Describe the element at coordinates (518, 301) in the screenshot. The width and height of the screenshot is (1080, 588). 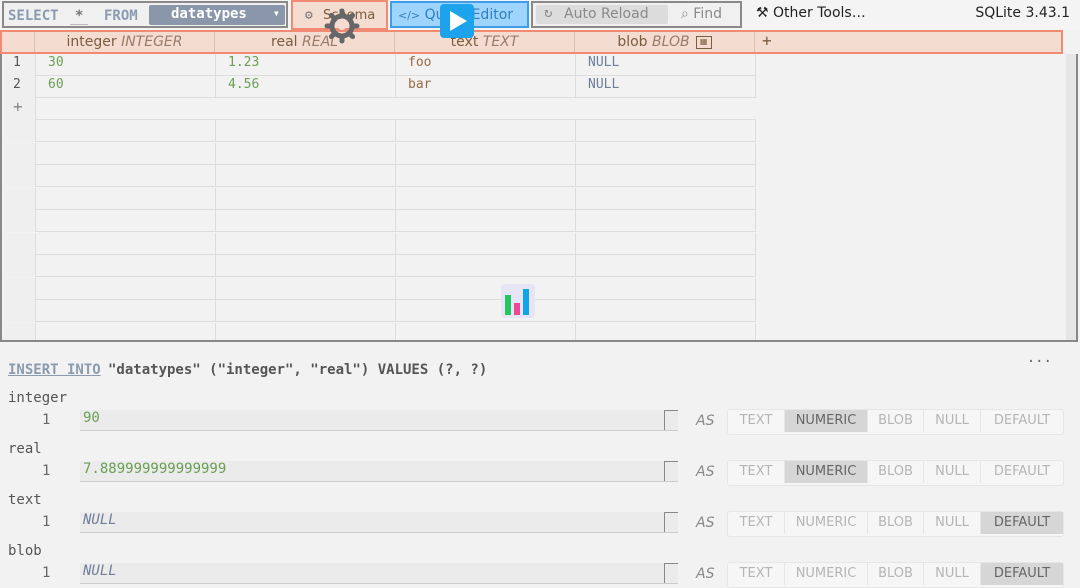
I see `chart-icon` at that location.